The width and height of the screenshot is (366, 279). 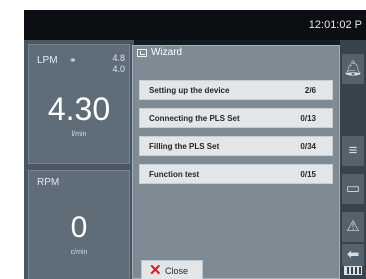 I want to click on rpm-label: RPM, so click(x=48, y=182).